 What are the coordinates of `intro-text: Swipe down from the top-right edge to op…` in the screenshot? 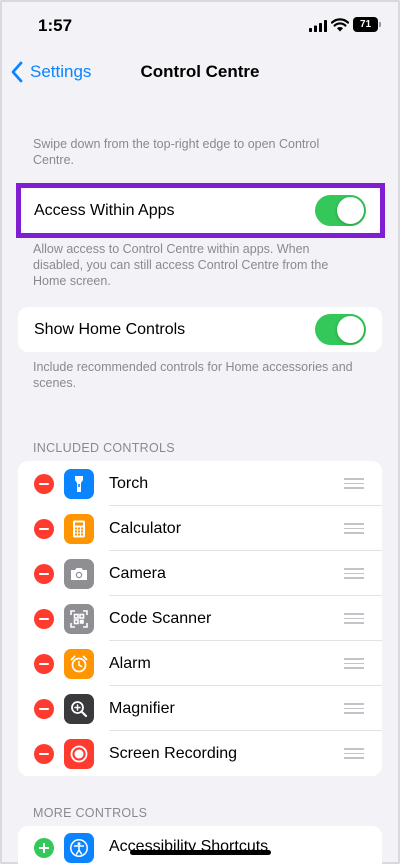 It's located at (176, 152).